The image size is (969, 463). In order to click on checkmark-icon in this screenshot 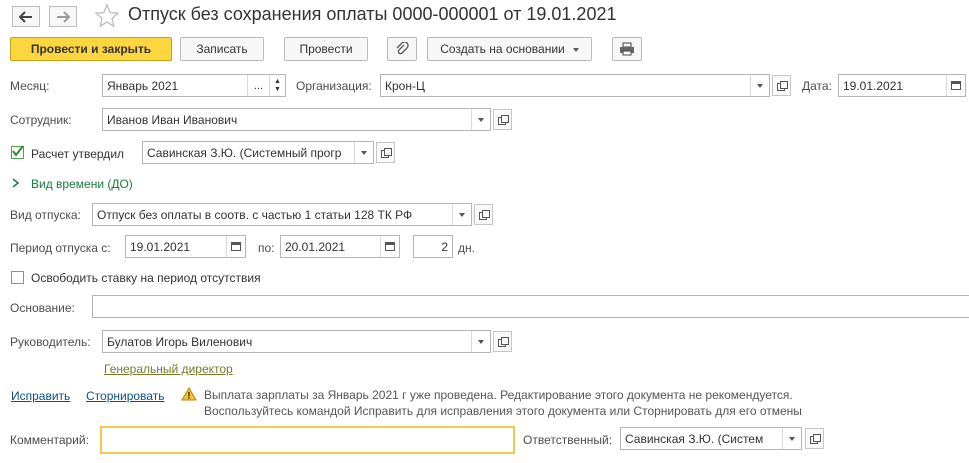, I will do `click(18, 151)`.